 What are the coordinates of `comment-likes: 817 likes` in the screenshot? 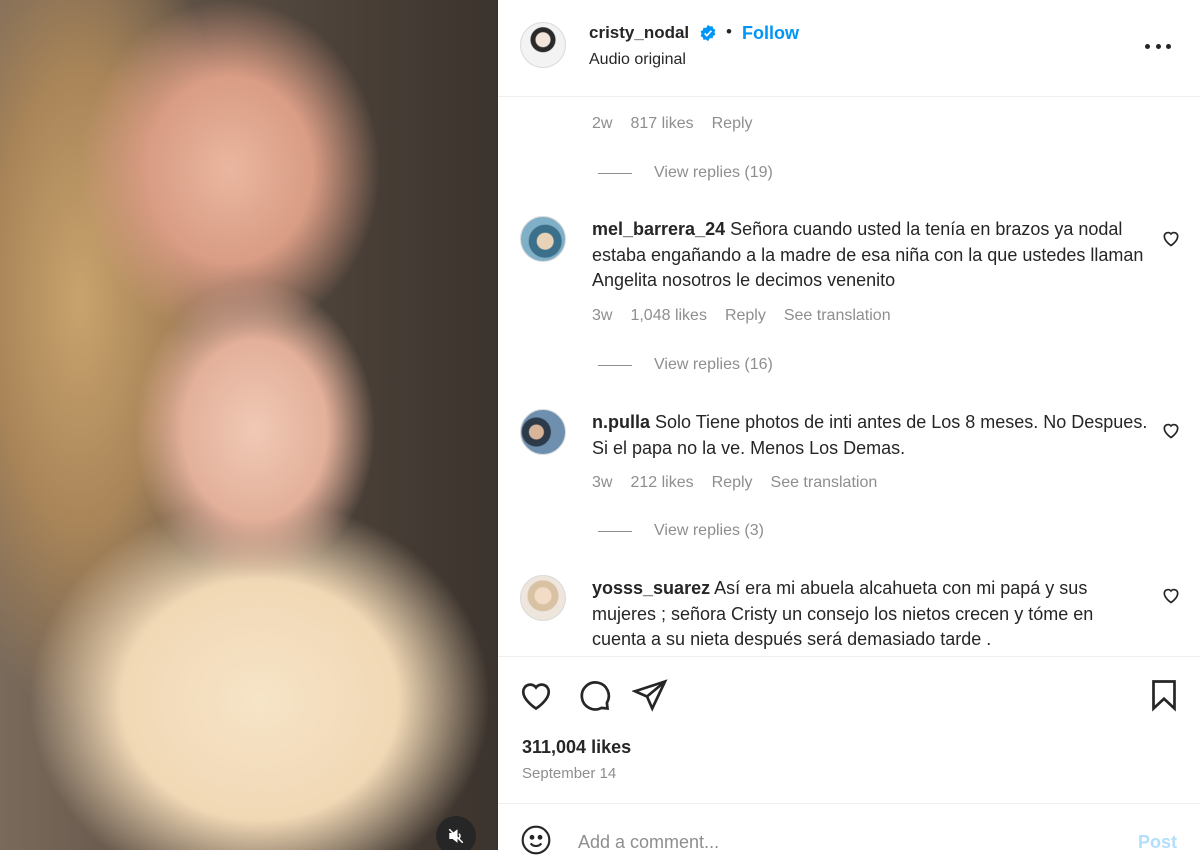 It's located at (661, 124).